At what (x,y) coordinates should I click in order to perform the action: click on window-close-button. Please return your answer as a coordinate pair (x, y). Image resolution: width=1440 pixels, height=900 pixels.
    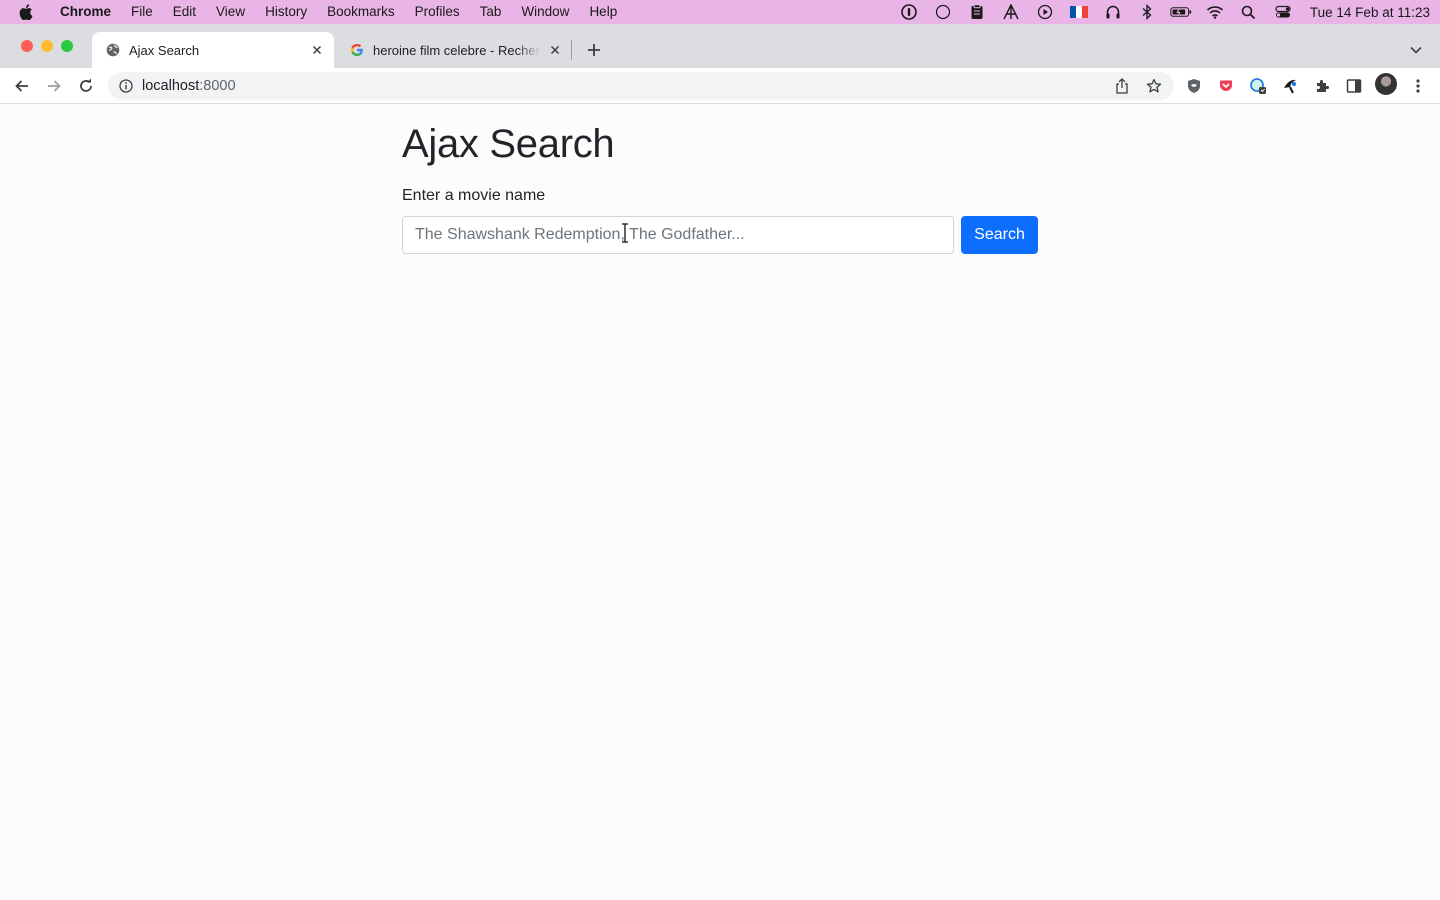
    Looking at the image, I should click on (27, 46).